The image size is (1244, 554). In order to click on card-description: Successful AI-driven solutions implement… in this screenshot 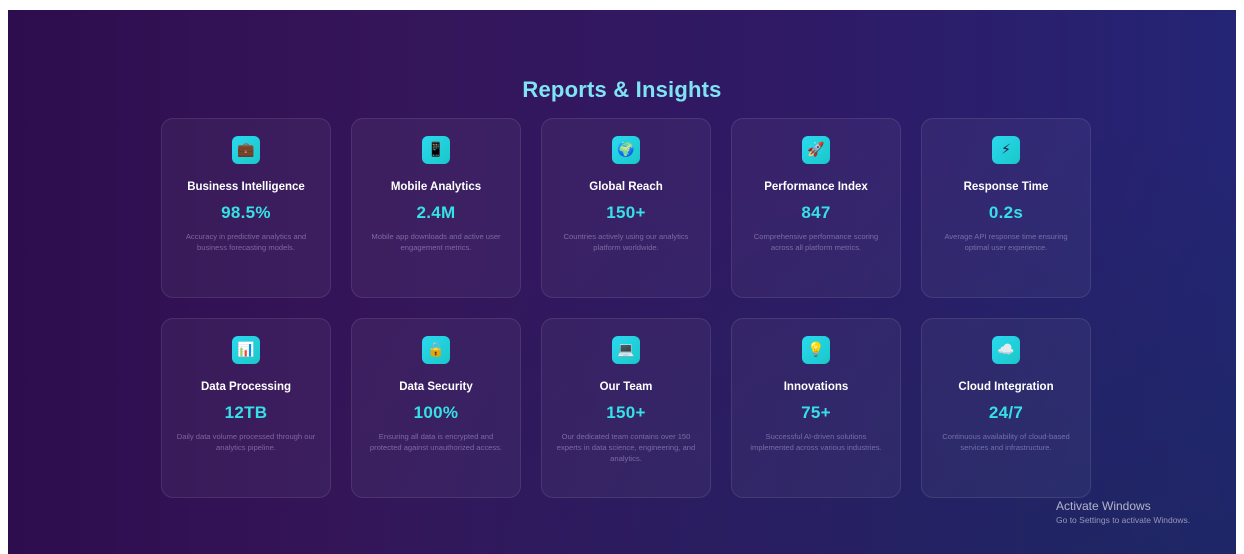, I will do `click(816, 442)`.